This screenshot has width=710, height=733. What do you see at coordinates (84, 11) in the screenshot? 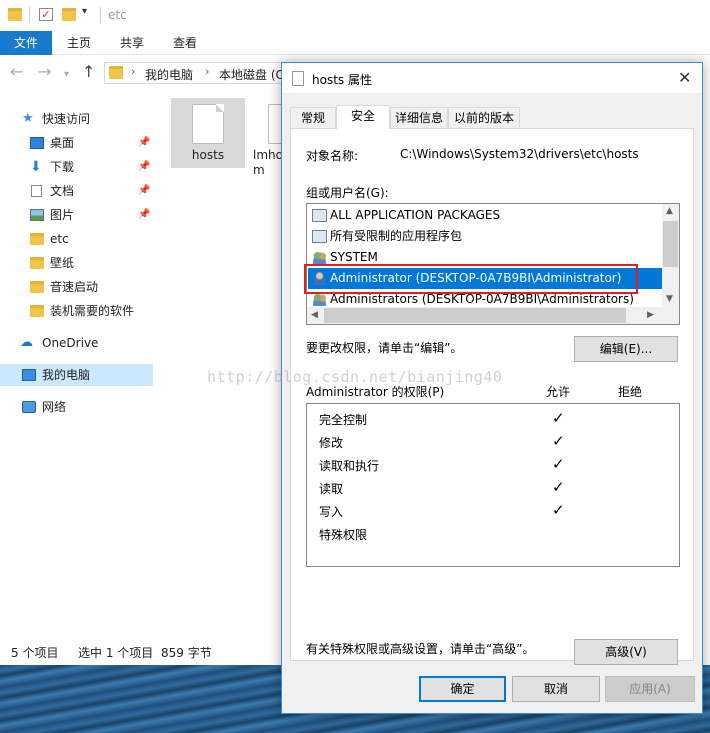
I see `quick-access-dropdown-icon: ▾` at bounding box center [84, 11].